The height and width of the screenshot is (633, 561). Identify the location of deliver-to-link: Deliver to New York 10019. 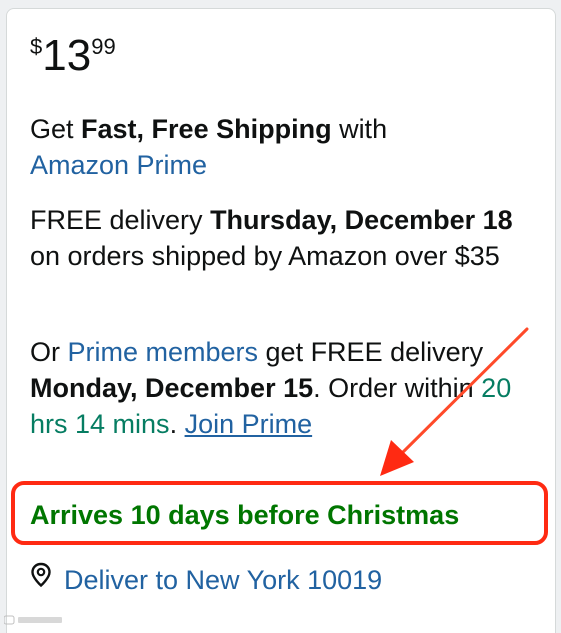
(223, 580).